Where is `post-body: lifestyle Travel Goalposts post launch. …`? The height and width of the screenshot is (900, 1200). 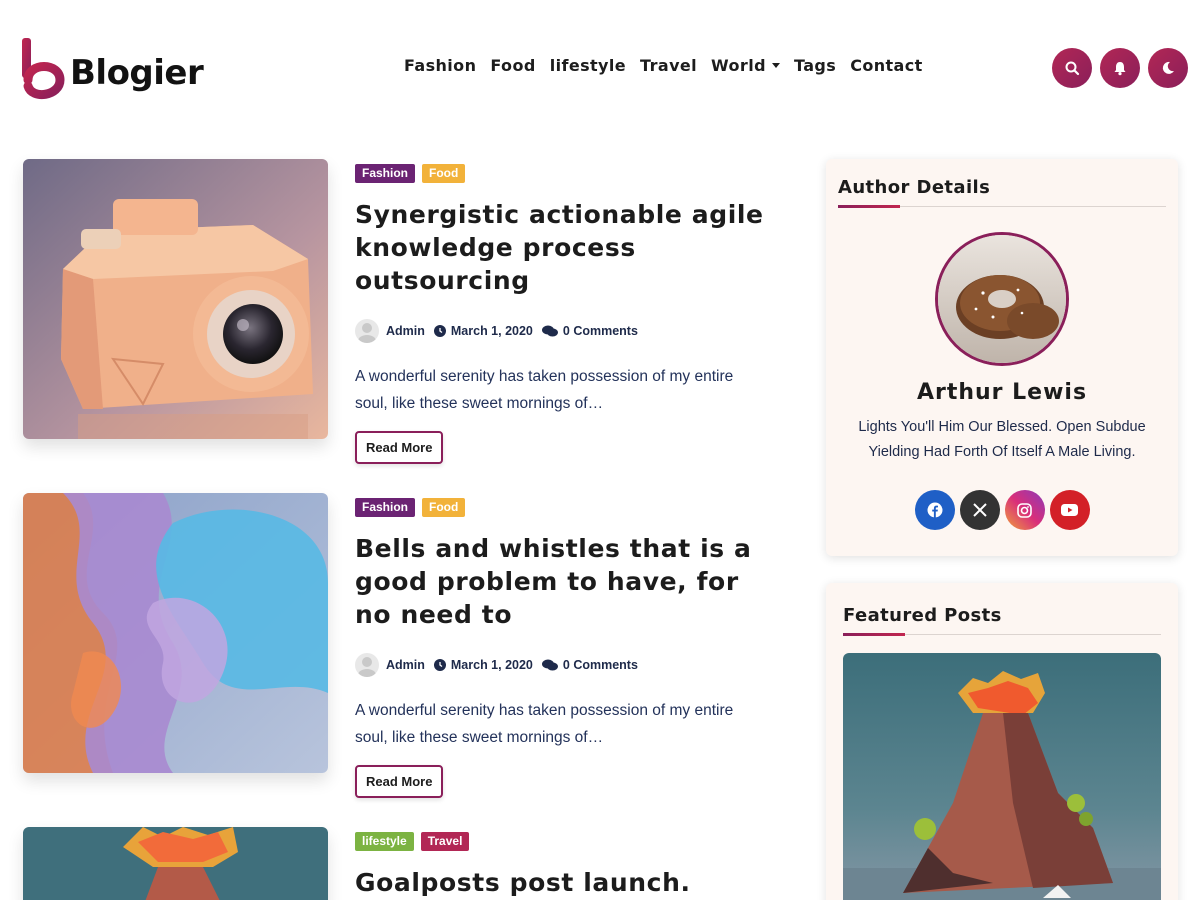
post-body: lifestyle Travel Goalposts post launch. … is located at coordinates (565, 863).